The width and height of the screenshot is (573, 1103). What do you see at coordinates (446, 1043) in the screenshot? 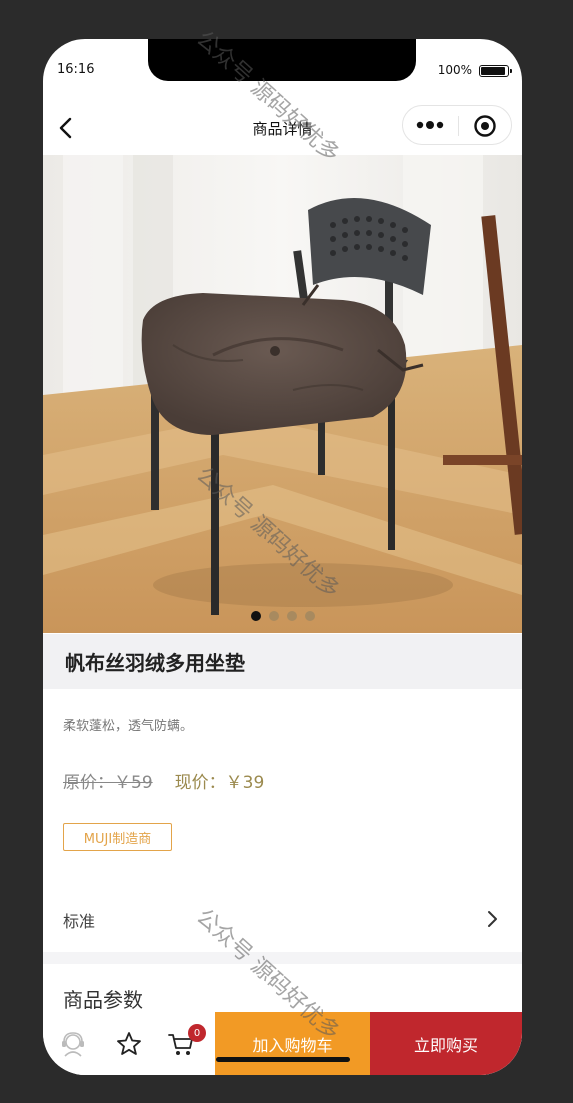
I see `buy-now-button: 立即购买` at bounding box center [446, 1043].